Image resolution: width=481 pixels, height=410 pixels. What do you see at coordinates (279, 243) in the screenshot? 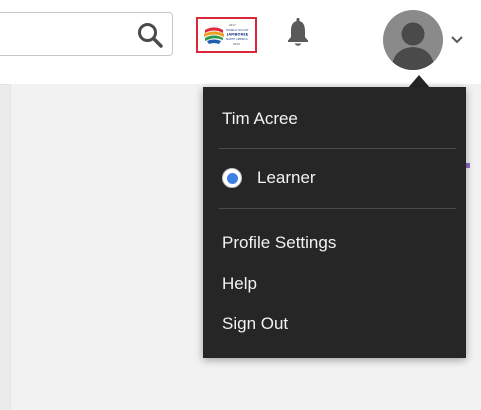
I see `profile-settings-link: Profile Settings` at bounding box center [279, 243].